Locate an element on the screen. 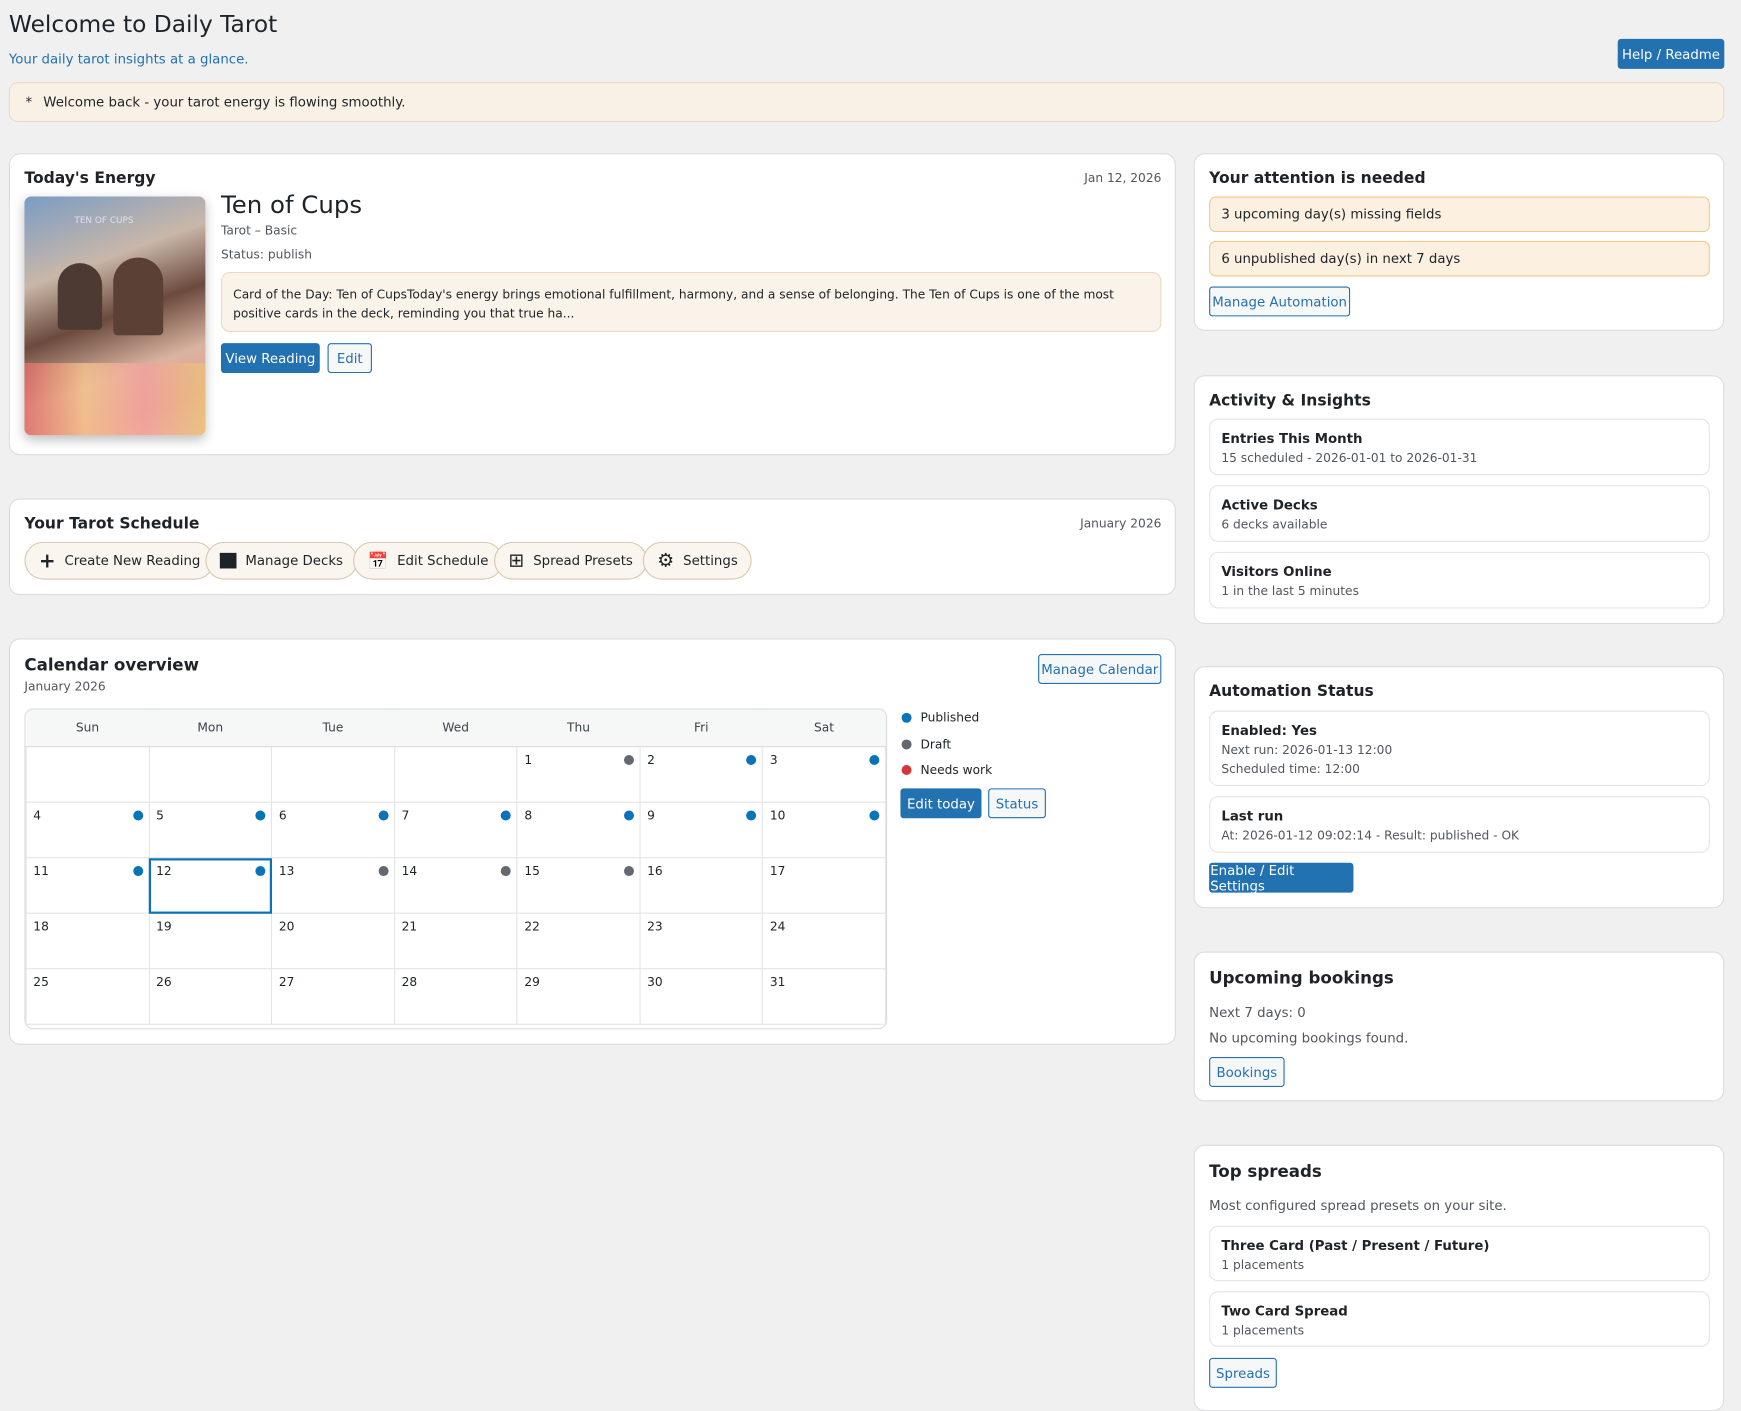 The width and height of the screenshot is (1741, 1411). bookings-next: Next 7 days: 0 is located at coordinates (1257, 1012).